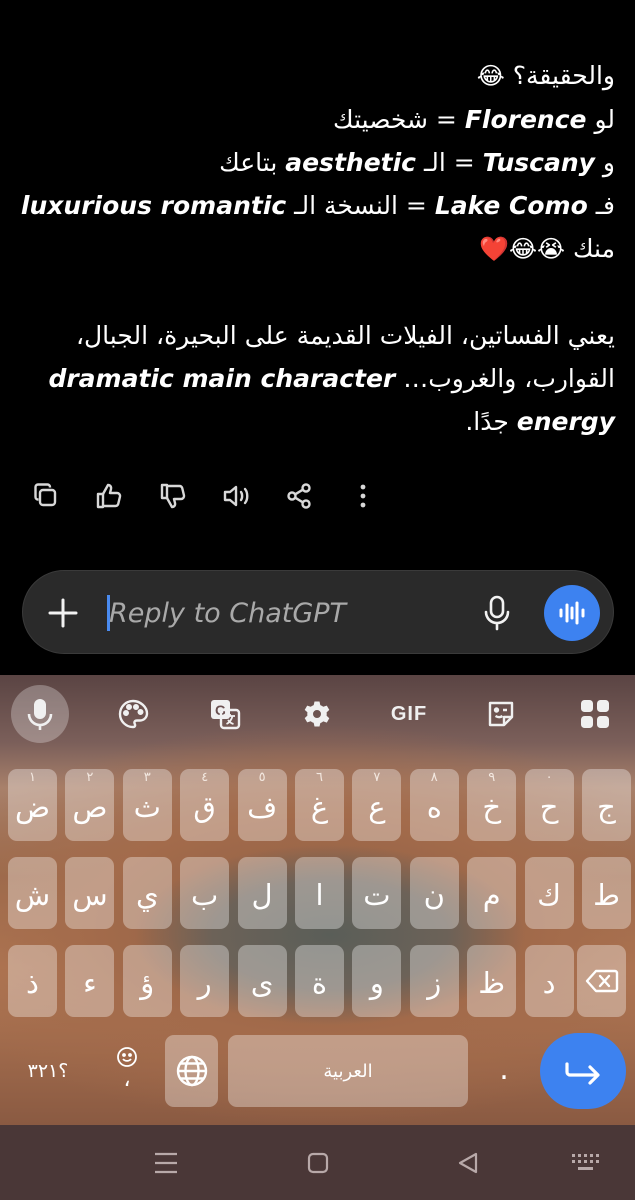  What do you see at coordinates (299, 496) in the screenshot?
I see `share-button` at bounding box center [299, 496].